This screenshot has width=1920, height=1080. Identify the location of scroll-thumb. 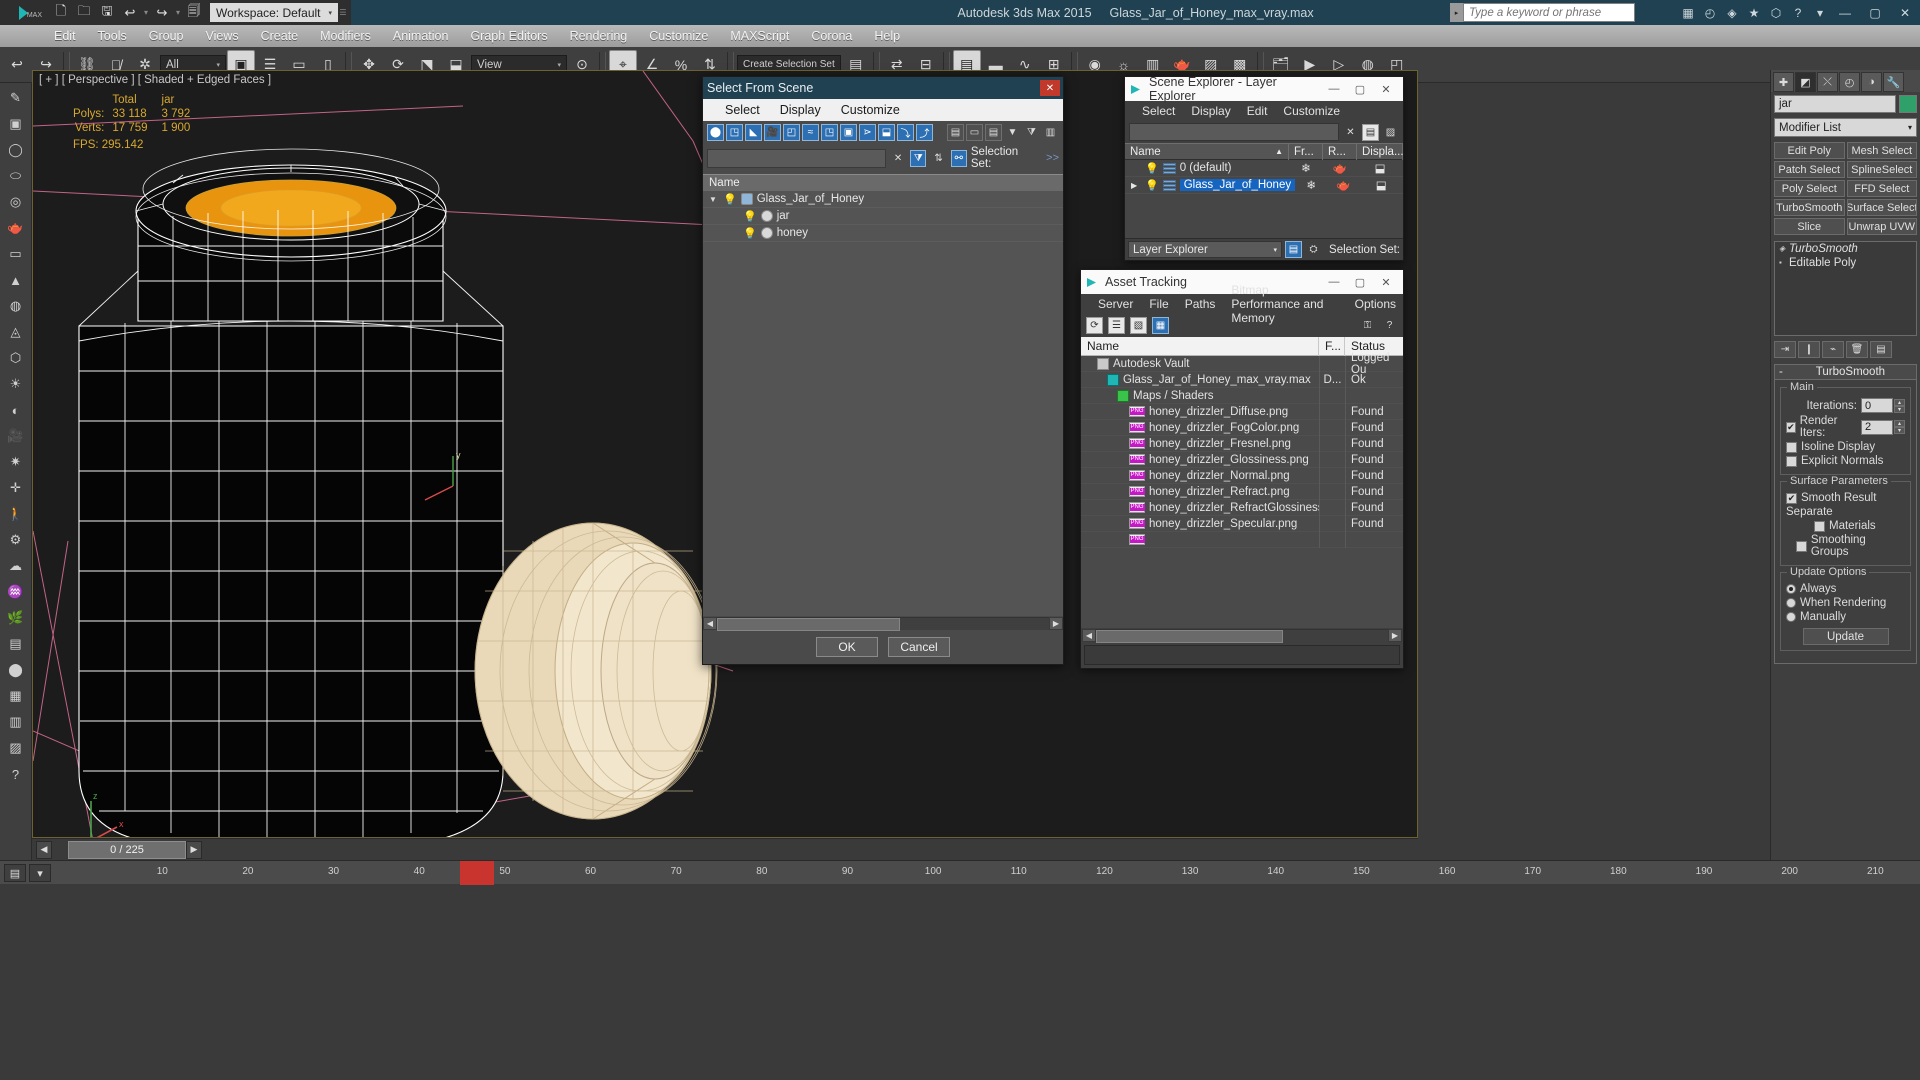
(808, 624).